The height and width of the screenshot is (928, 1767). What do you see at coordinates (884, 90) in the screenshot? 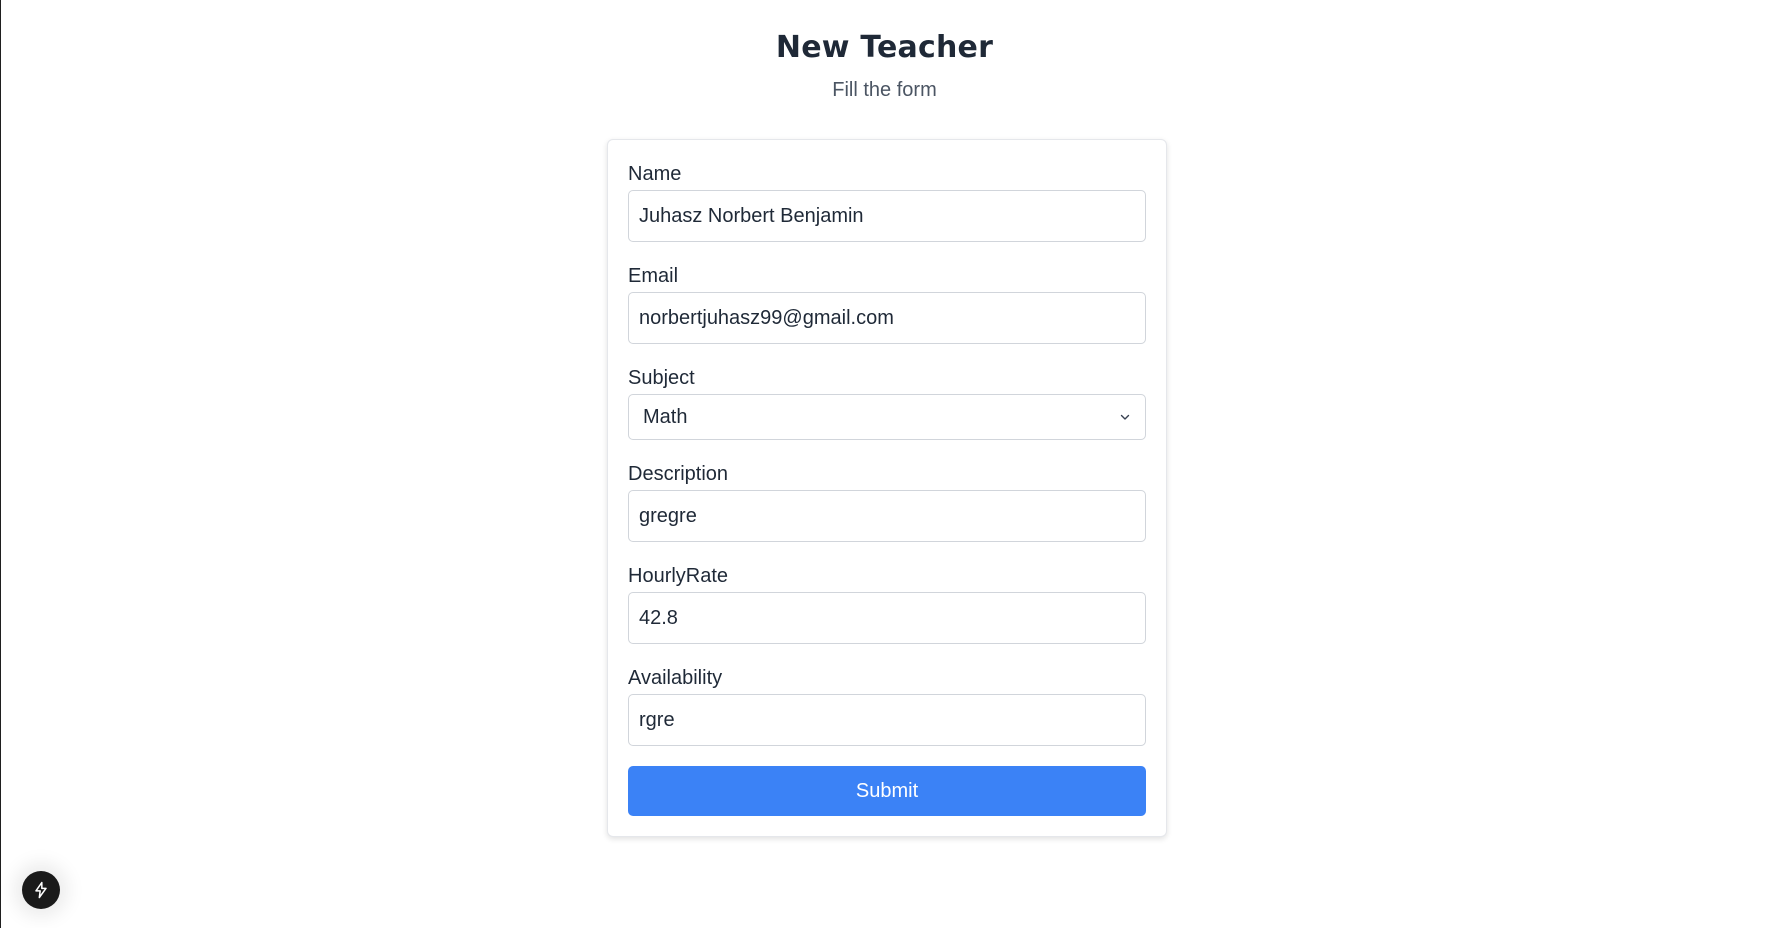
I see `page-subtitle: Fill the form` at bounding box center [884, 90].